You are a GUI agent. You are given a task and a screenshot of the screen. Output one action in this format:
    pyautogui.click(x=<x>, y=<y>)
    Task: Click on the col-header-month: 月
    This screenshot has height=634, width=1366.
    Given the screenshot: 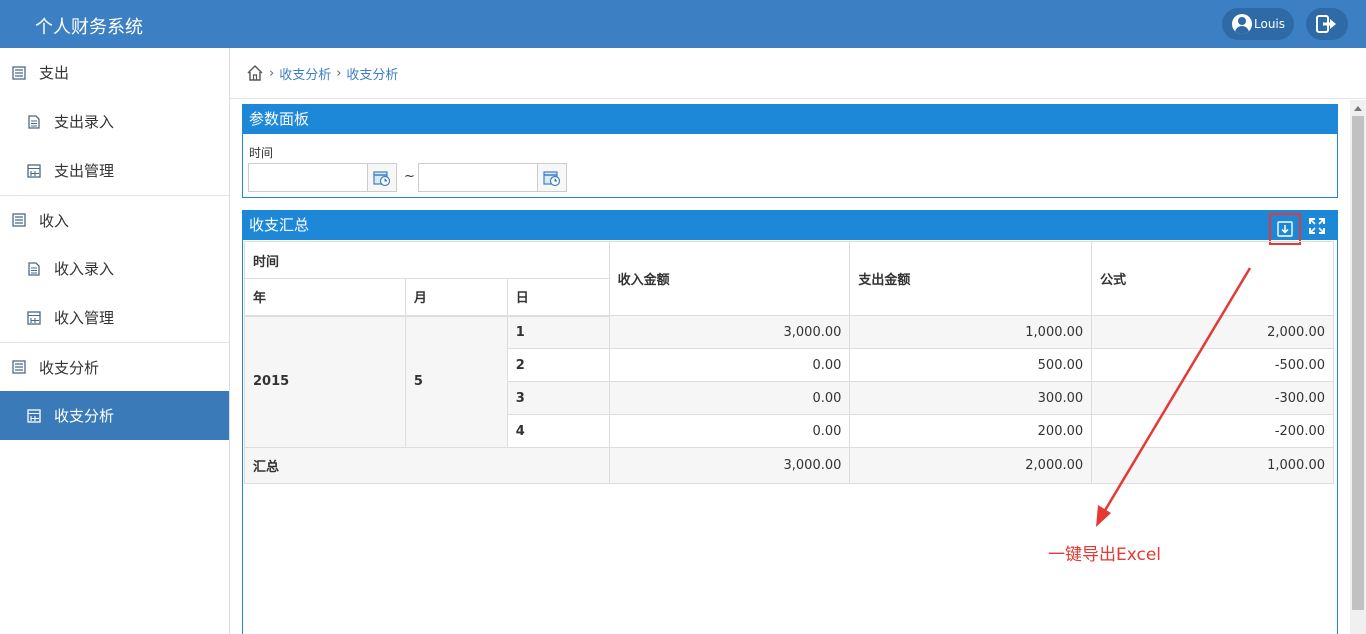 What is the action you would take?
    pyautogui.click(x=456, y=297)
    